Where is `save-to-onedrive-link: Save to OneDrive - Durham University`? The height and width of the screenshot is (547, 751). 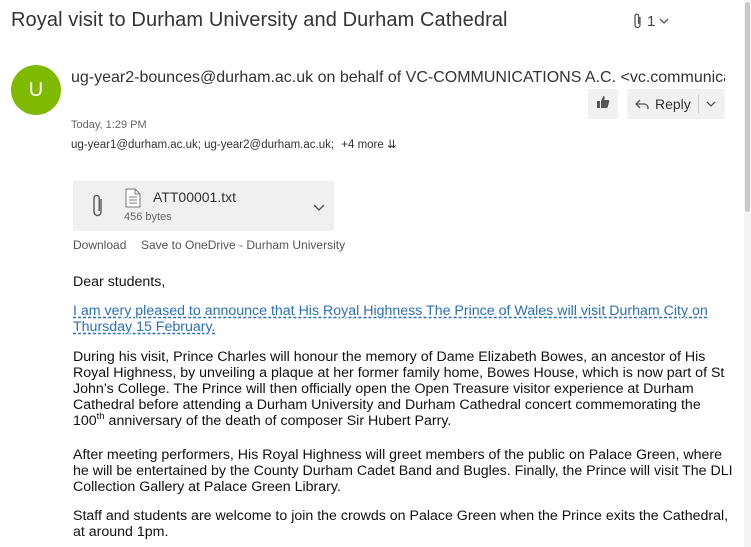
save-to-onedrive-link: Save to OneDrive - Durham University is located at coordinates (243, 245).